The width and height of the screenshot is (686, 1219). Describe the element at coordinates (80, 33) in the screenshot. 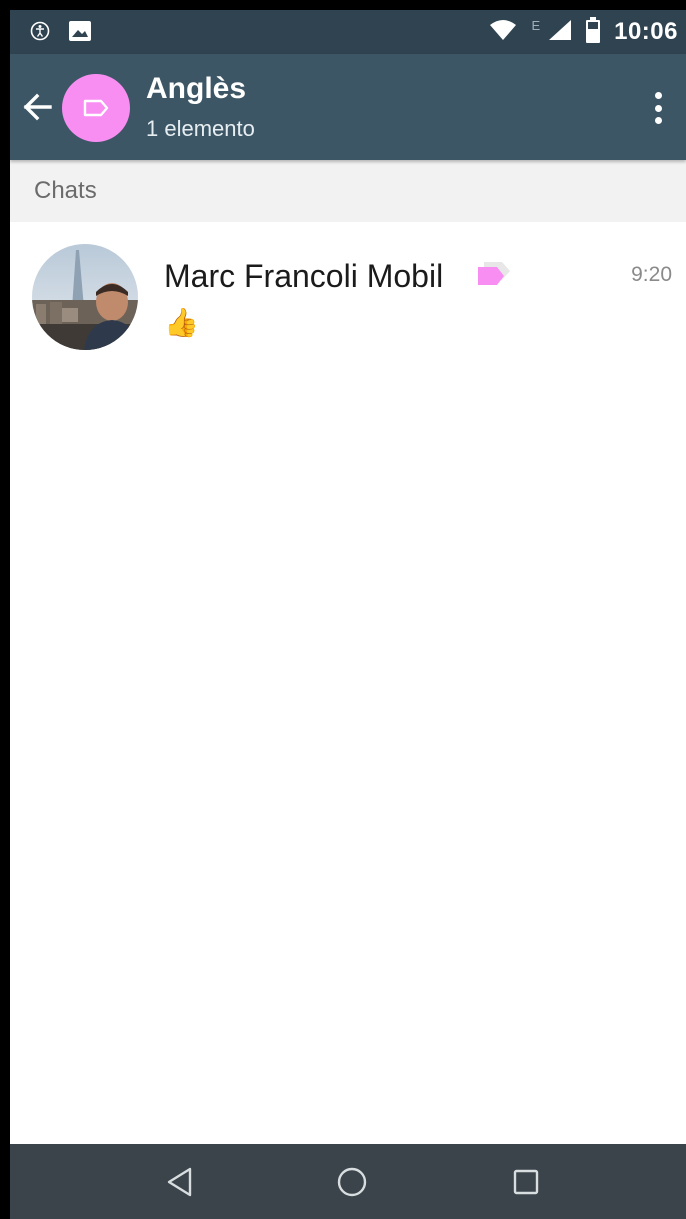

I see `image-icon` at that location.